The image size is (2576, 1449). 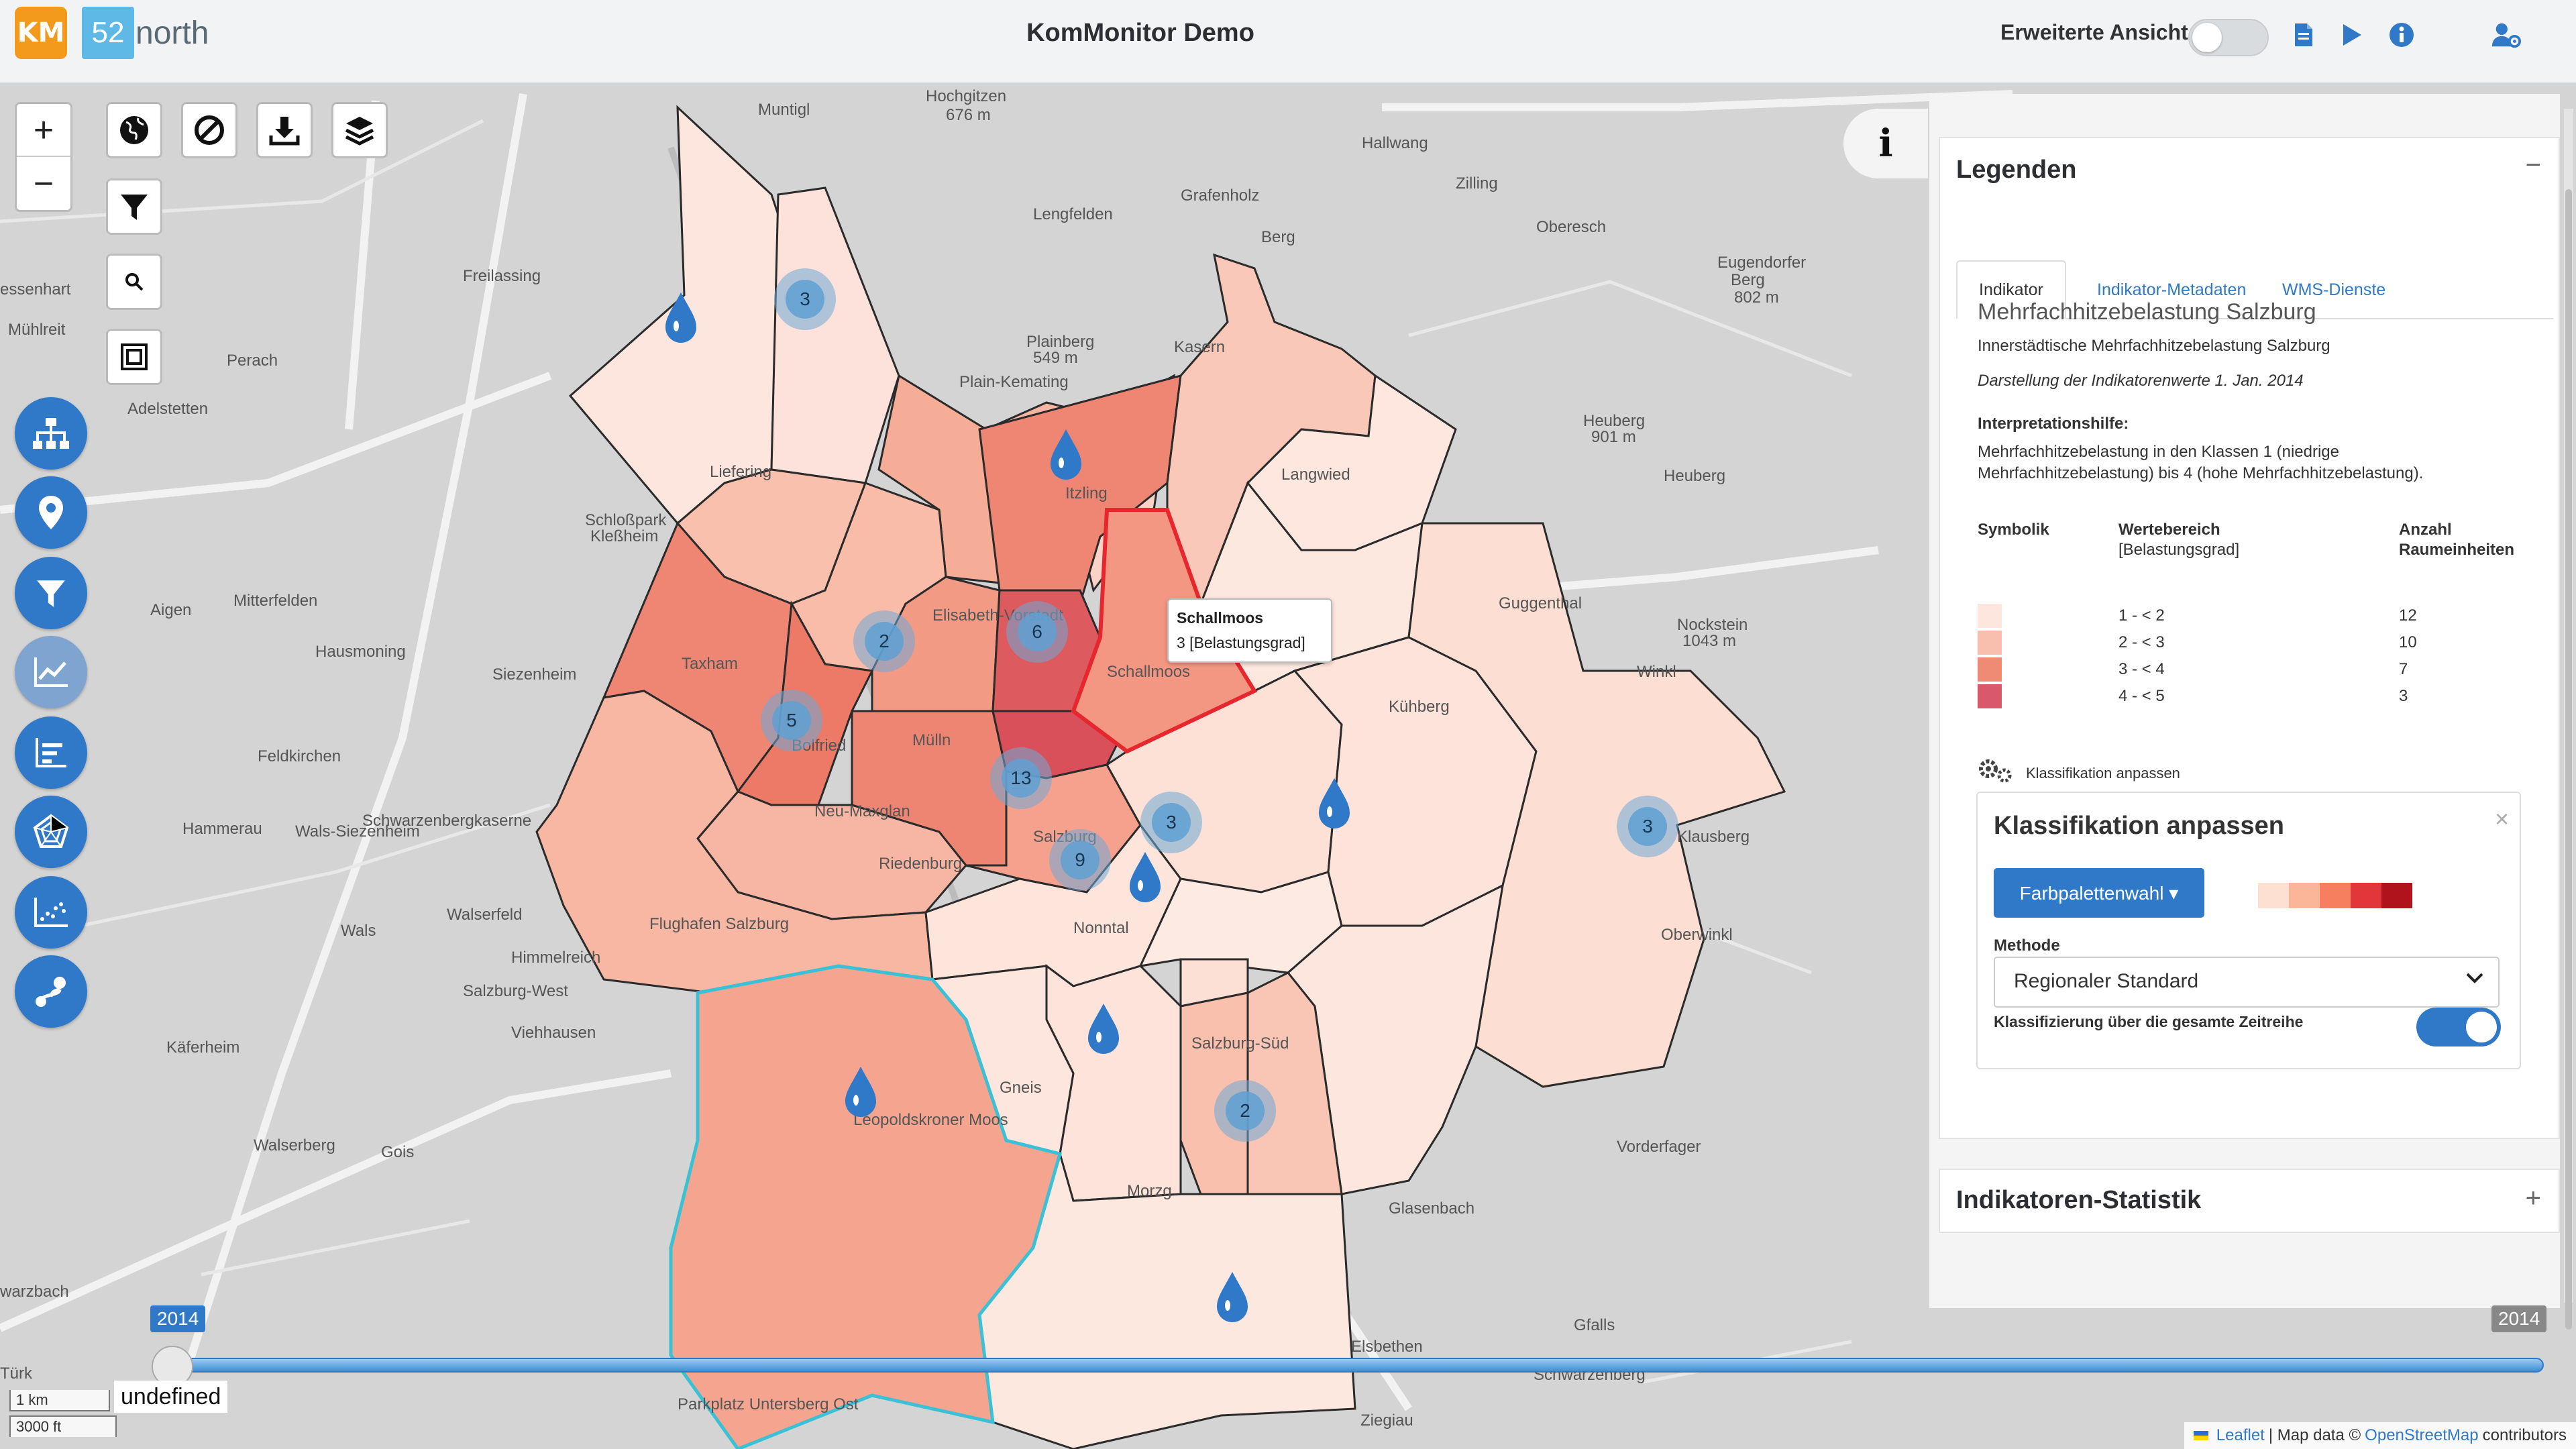 I want to click on panel-scrollbar, so click(x=2568, y=719).